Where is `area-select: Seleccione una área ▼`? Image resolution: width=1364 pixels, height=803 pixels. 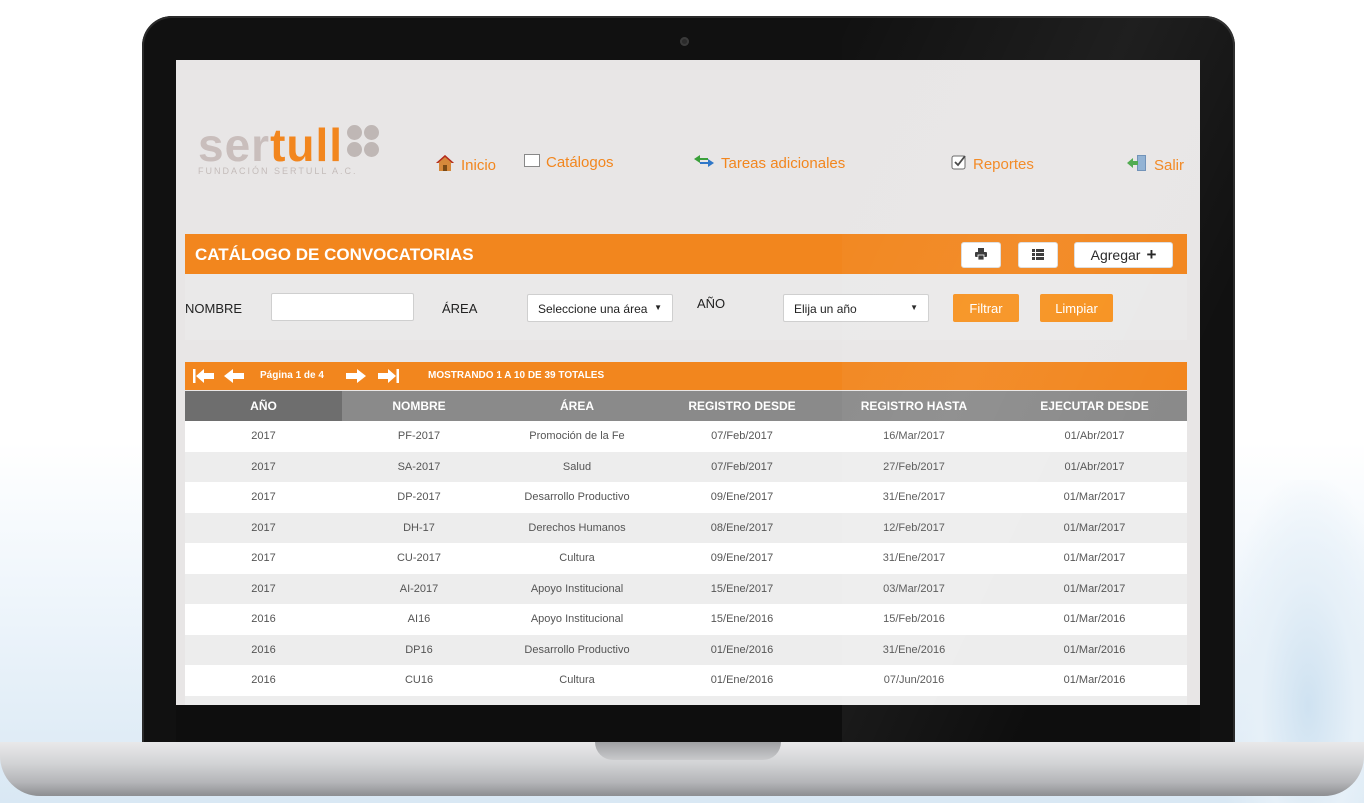 area-select: Seleccione una área ▼ is located at coordinates (600, 308).